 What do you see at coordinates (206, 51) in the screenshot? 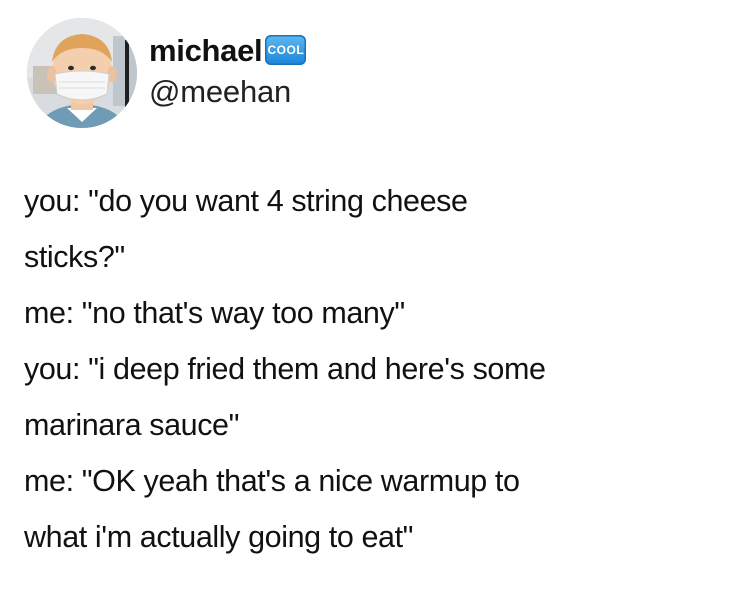
I see `display-name: michael` at bounding box center [206, 51].